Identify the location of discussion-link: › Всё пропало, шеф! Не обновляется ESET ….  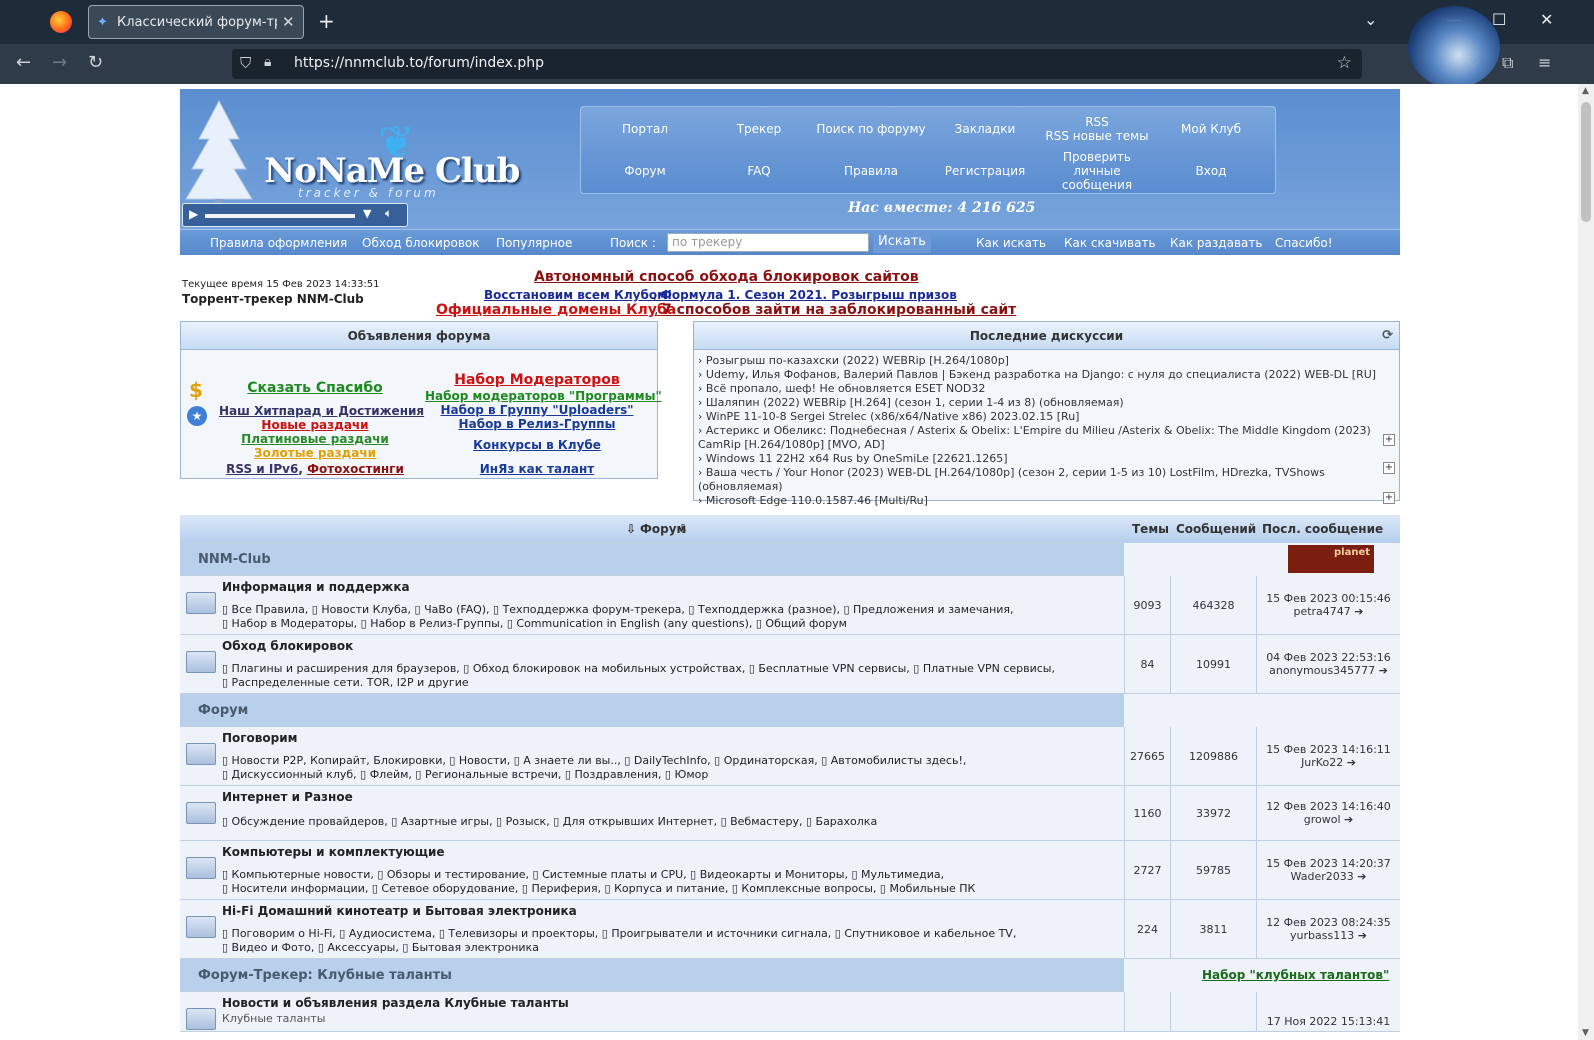
(841, 388).